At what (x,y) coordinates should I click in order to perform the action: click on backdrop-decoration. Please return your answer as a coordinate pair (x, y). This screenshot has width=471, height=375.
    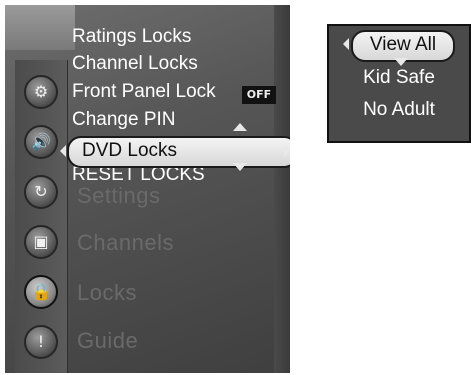
    Looking at the image, I should click on (40, 27).